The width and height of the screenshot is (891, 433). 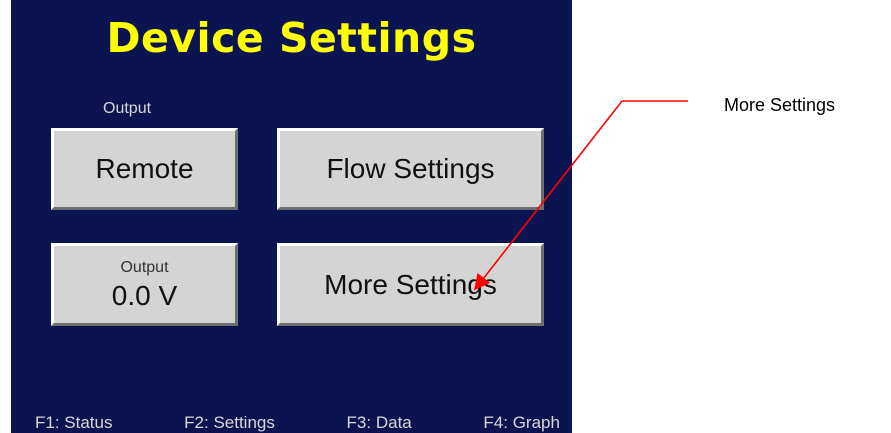 I want to click on annotation-label: More Settings, so click(x=780, y=105).